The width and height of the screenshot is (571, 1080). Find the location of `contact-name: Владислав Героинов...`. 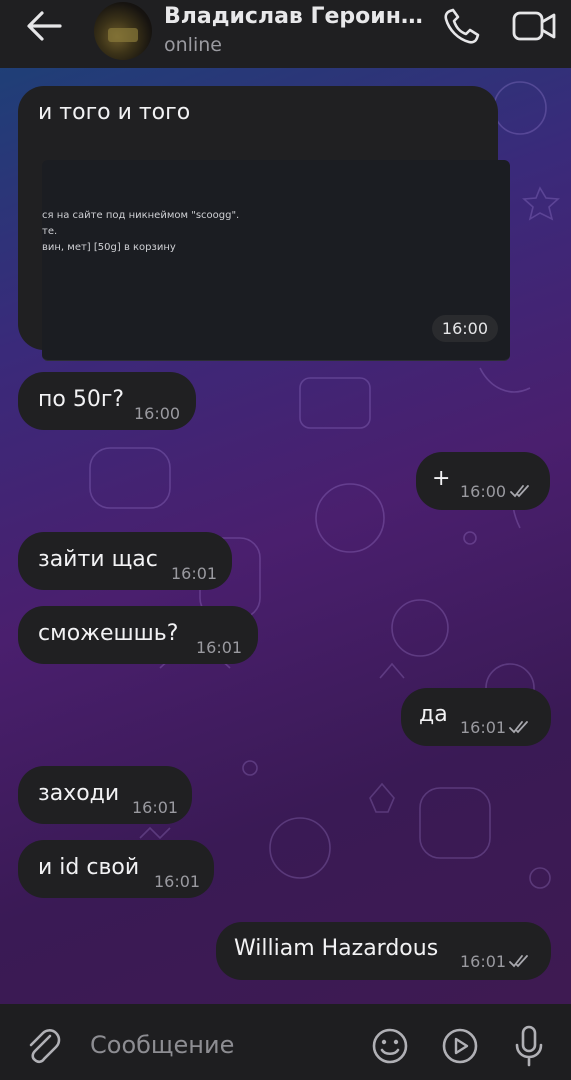

contact-name: Владислав Героинов... is located at coordinates (299, 16).